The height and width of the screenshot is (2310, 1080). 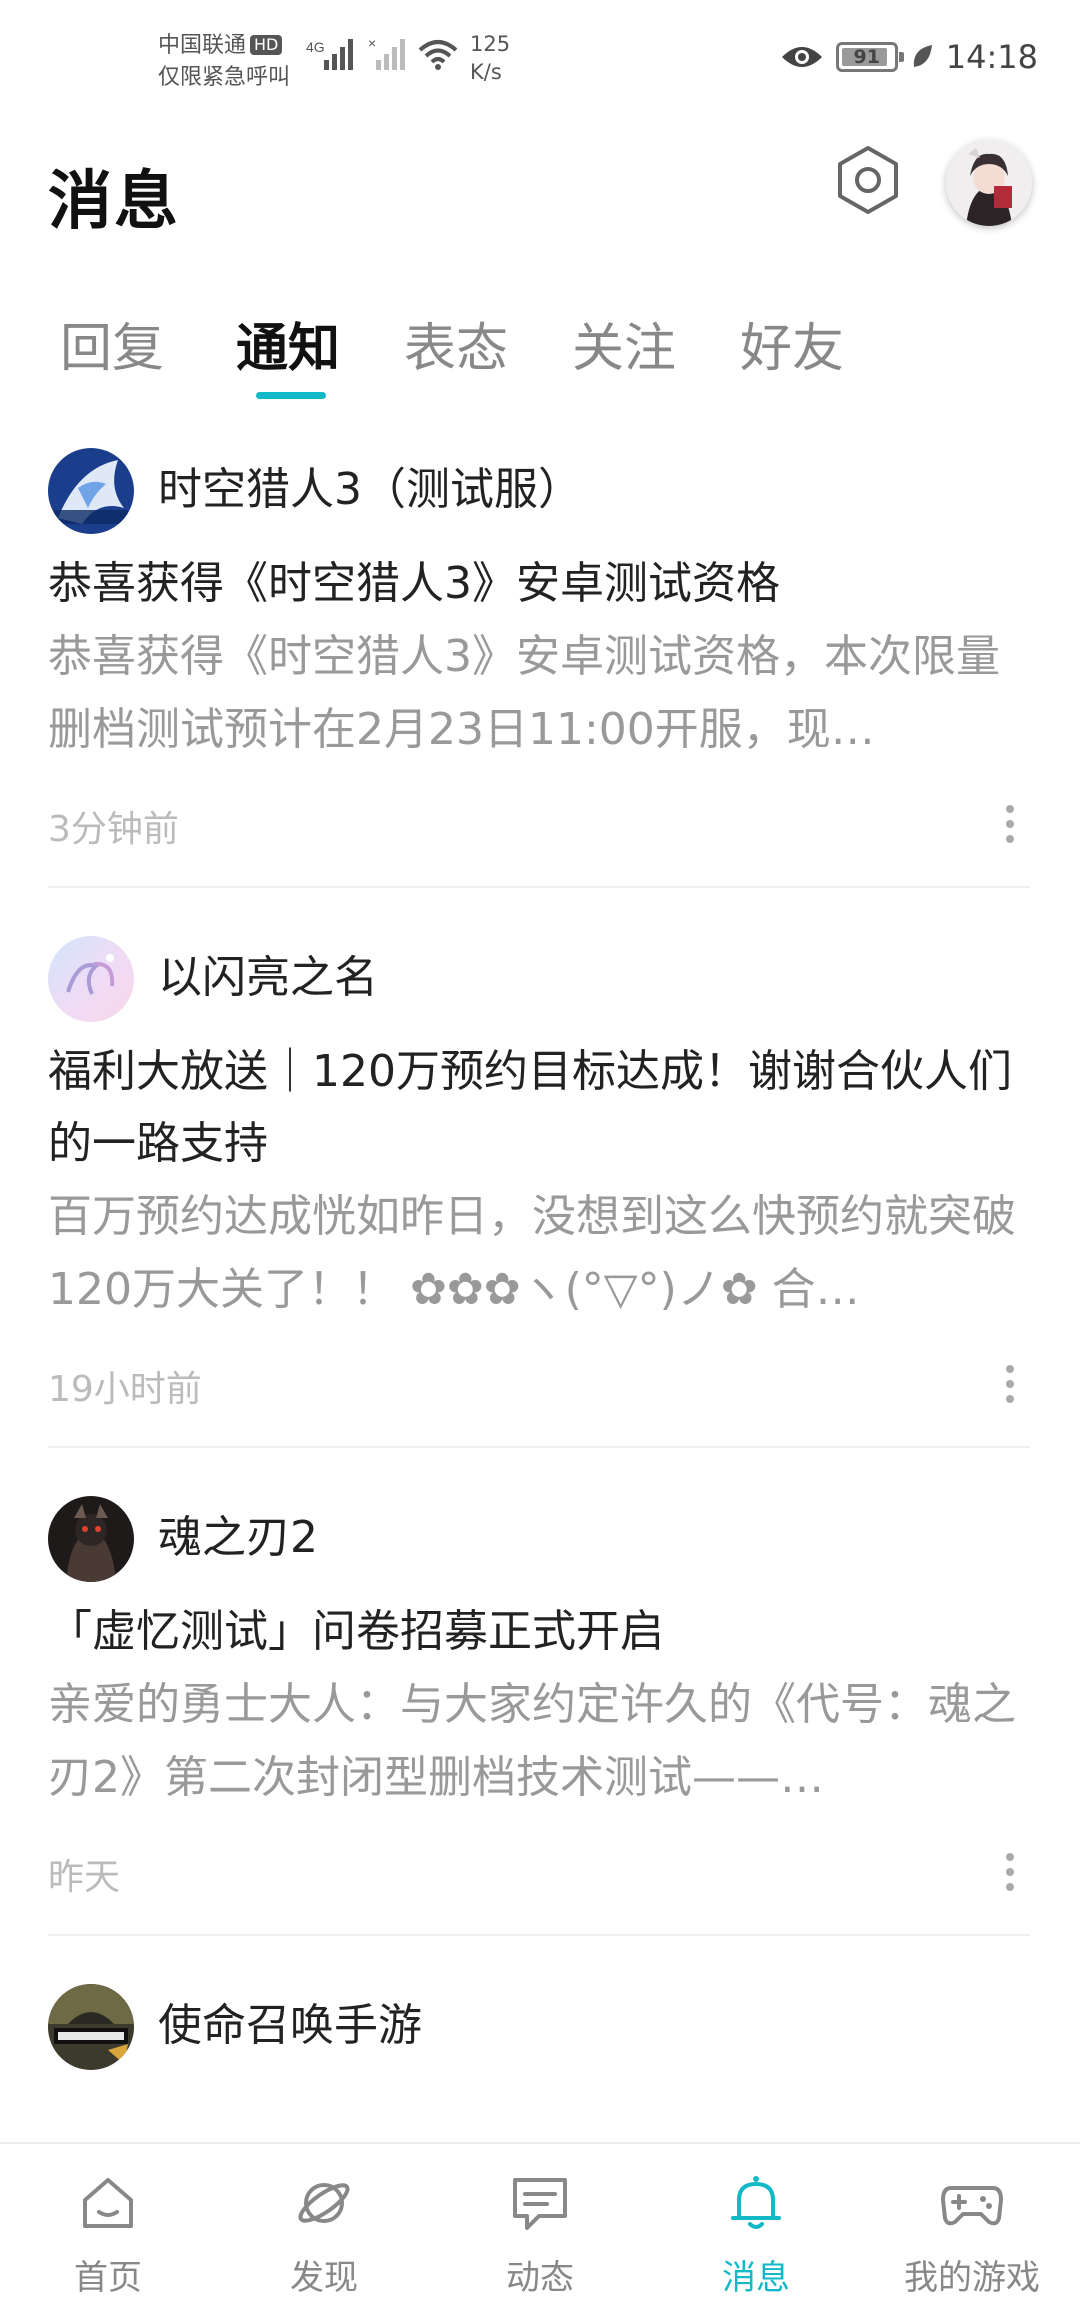 I want to click on tab-reaction: 表态, so click(x=456, y=343).